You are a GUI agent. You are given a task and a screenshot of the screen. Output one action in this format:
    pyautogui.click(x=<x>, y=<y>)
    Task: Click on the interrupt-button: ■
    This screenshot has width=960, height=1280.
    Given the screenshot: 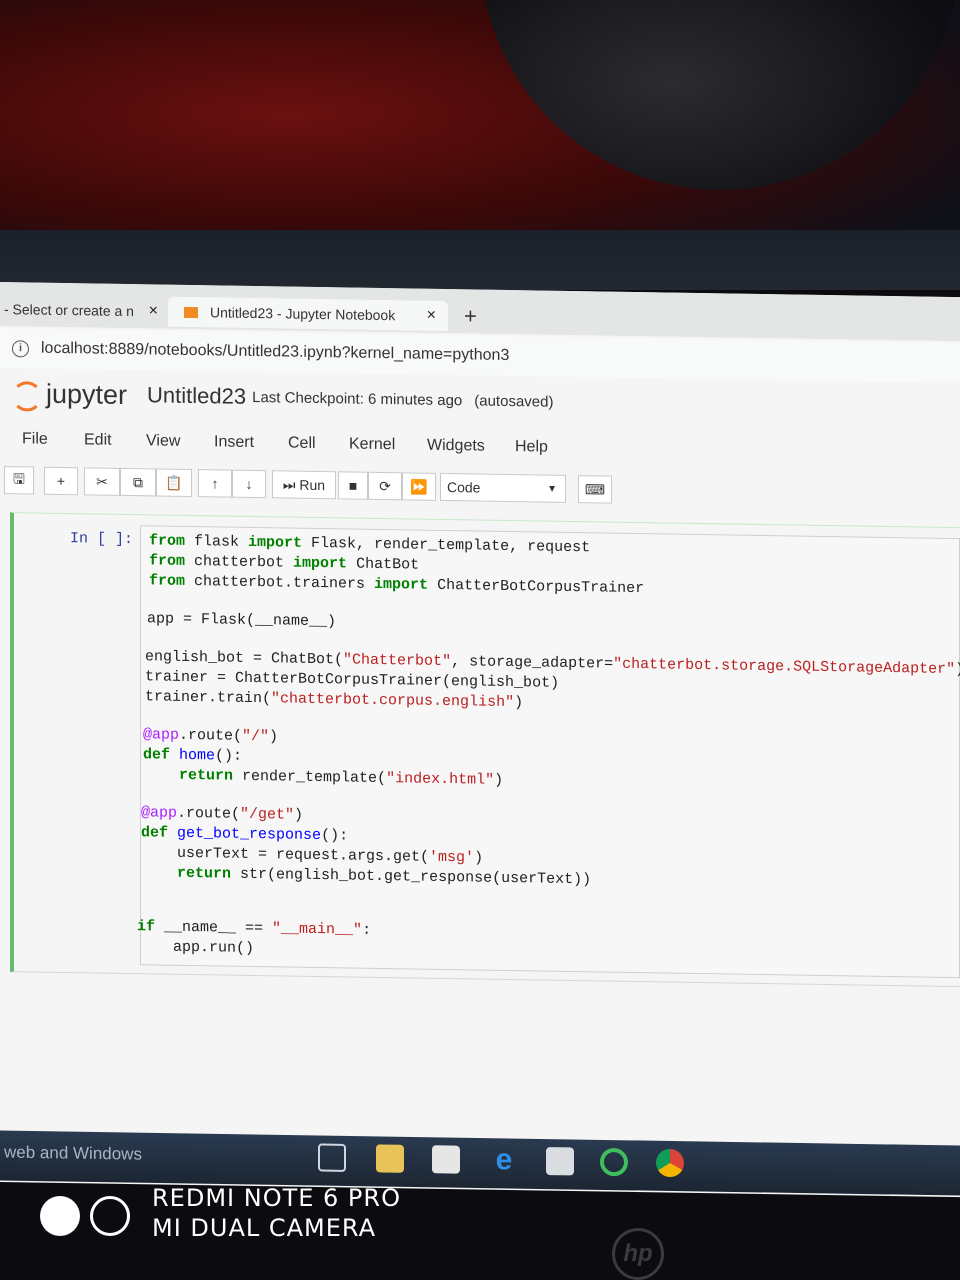 What is the action you would take?
    pyautogui.click(x=353, y=485)
    